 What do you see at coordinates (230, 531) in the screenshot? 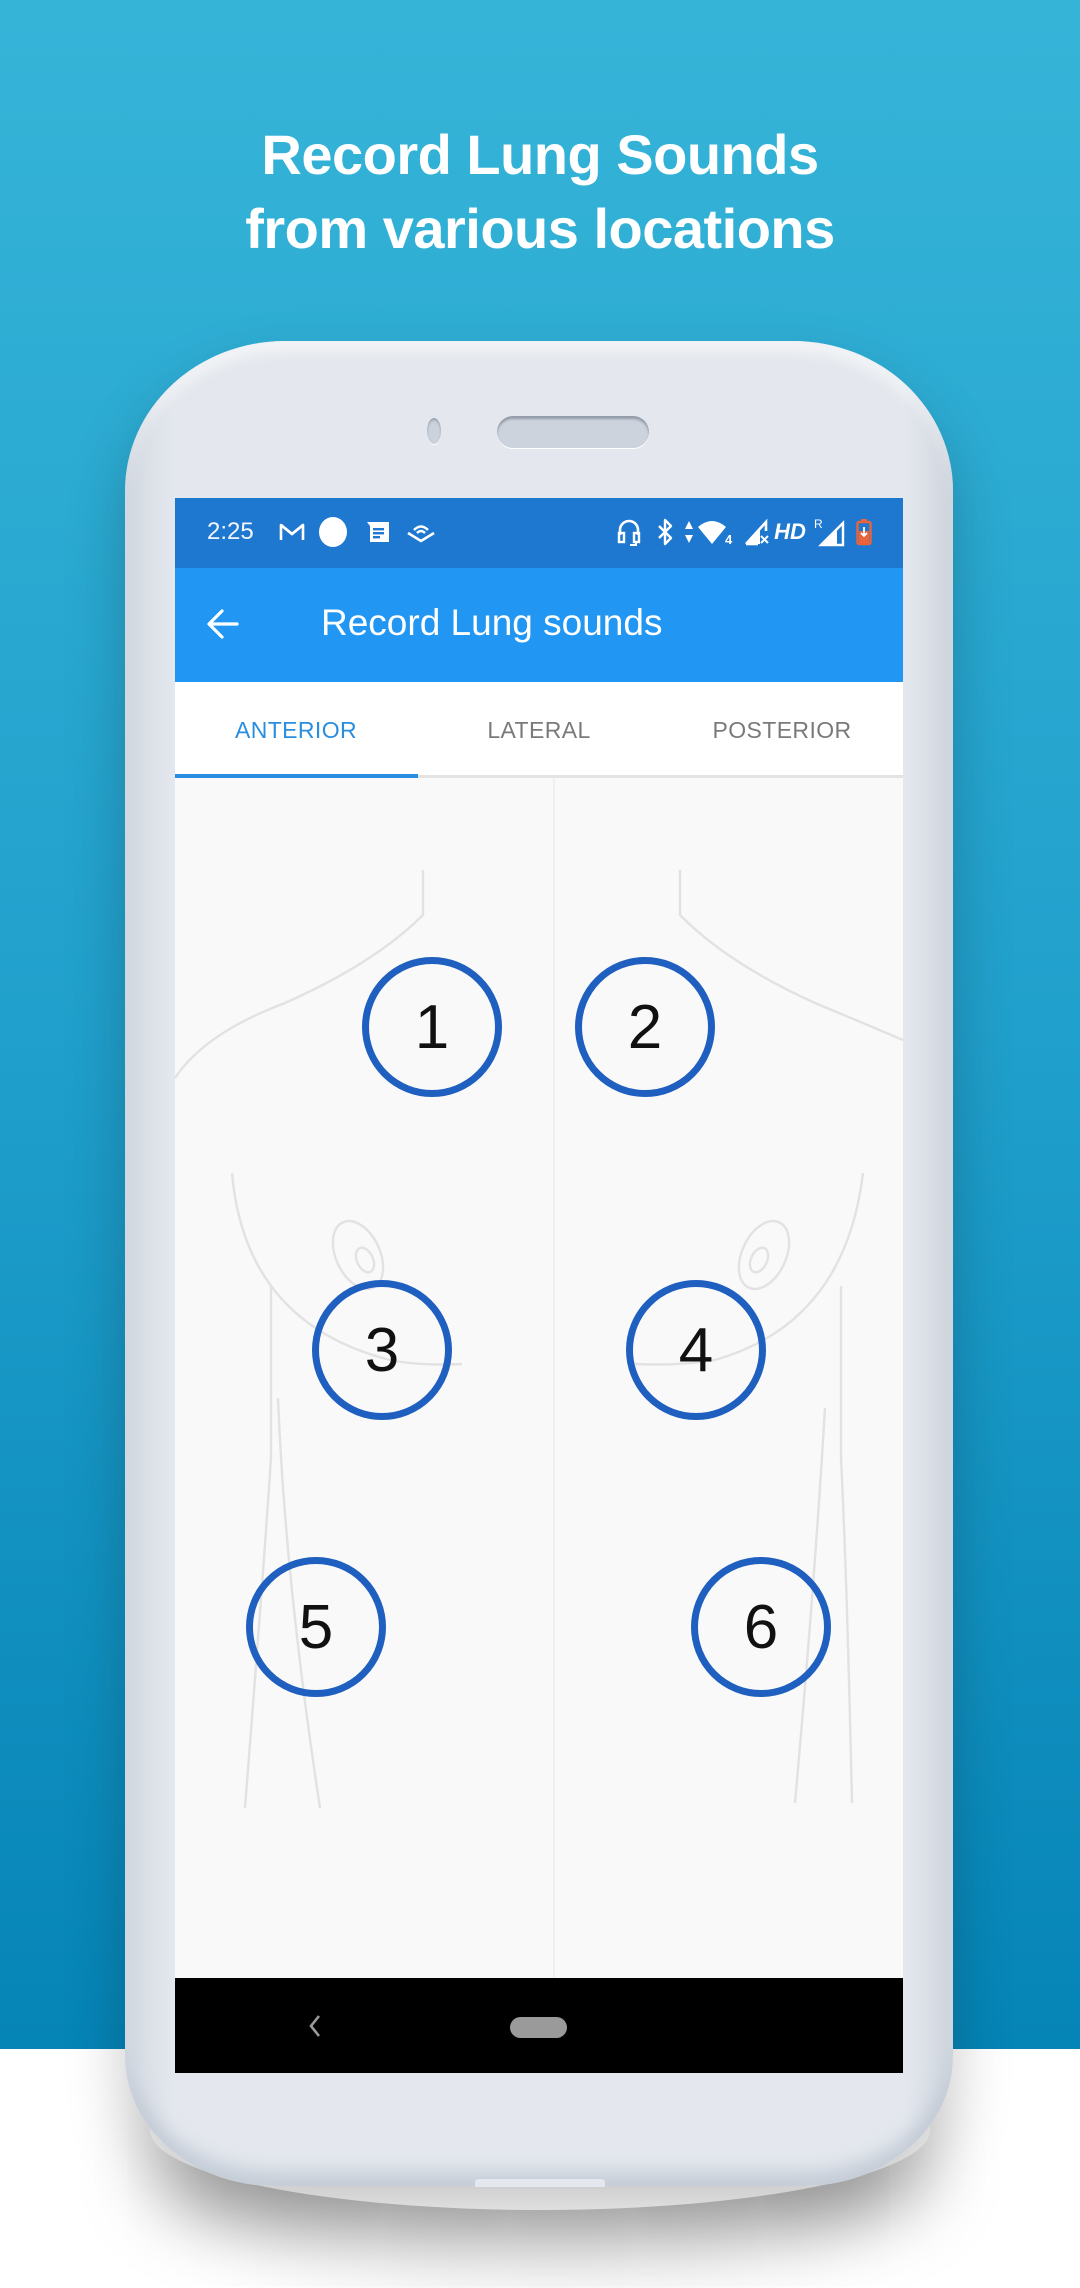
I see `status-time: 2:25` at bounding box center [230, 531].